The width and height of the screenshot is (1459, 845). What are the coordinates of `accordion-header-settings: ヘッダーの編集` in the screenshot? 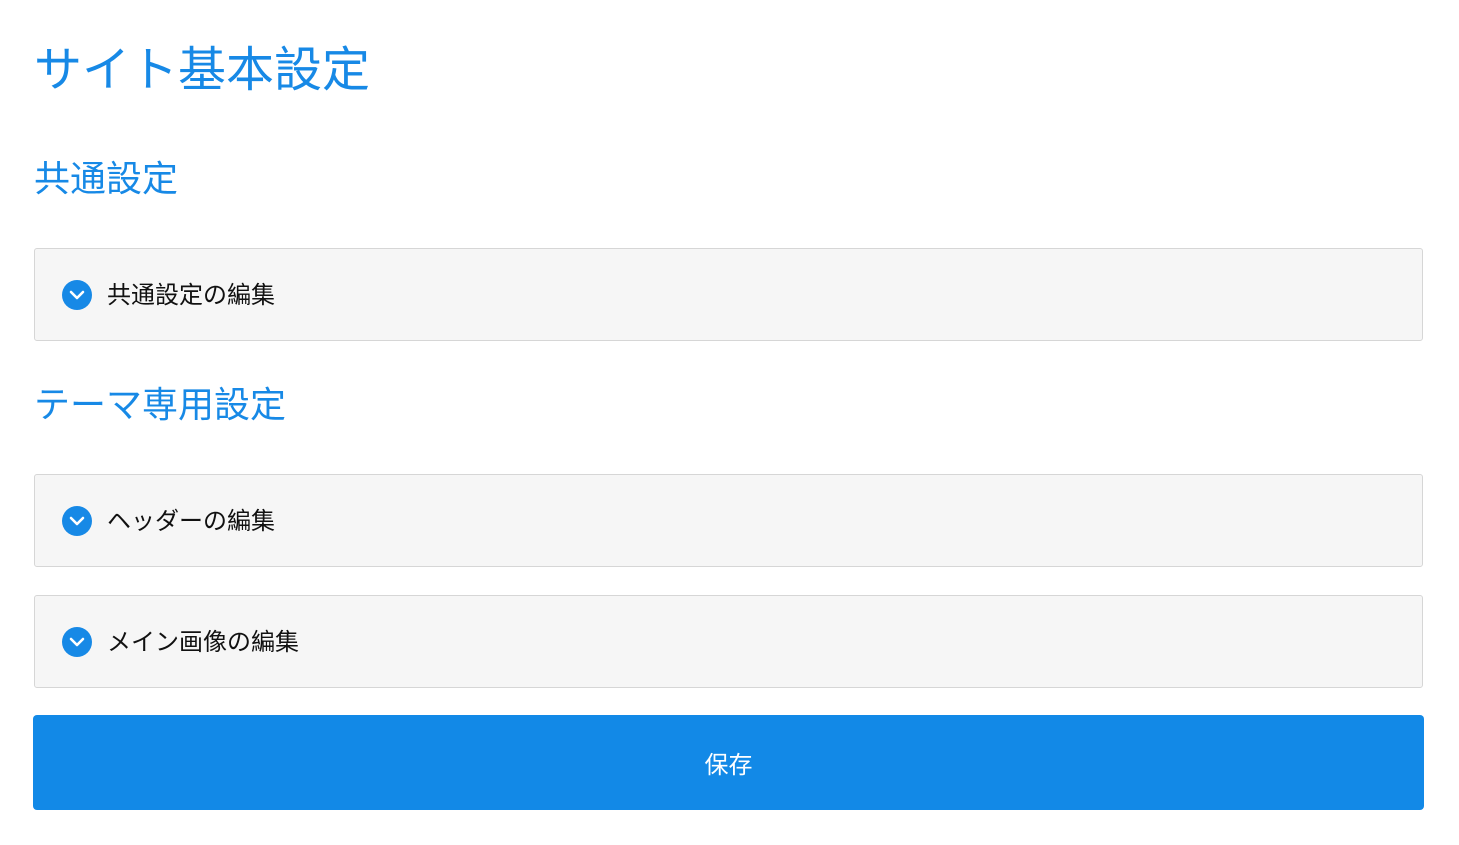 It's located at (728, 520).